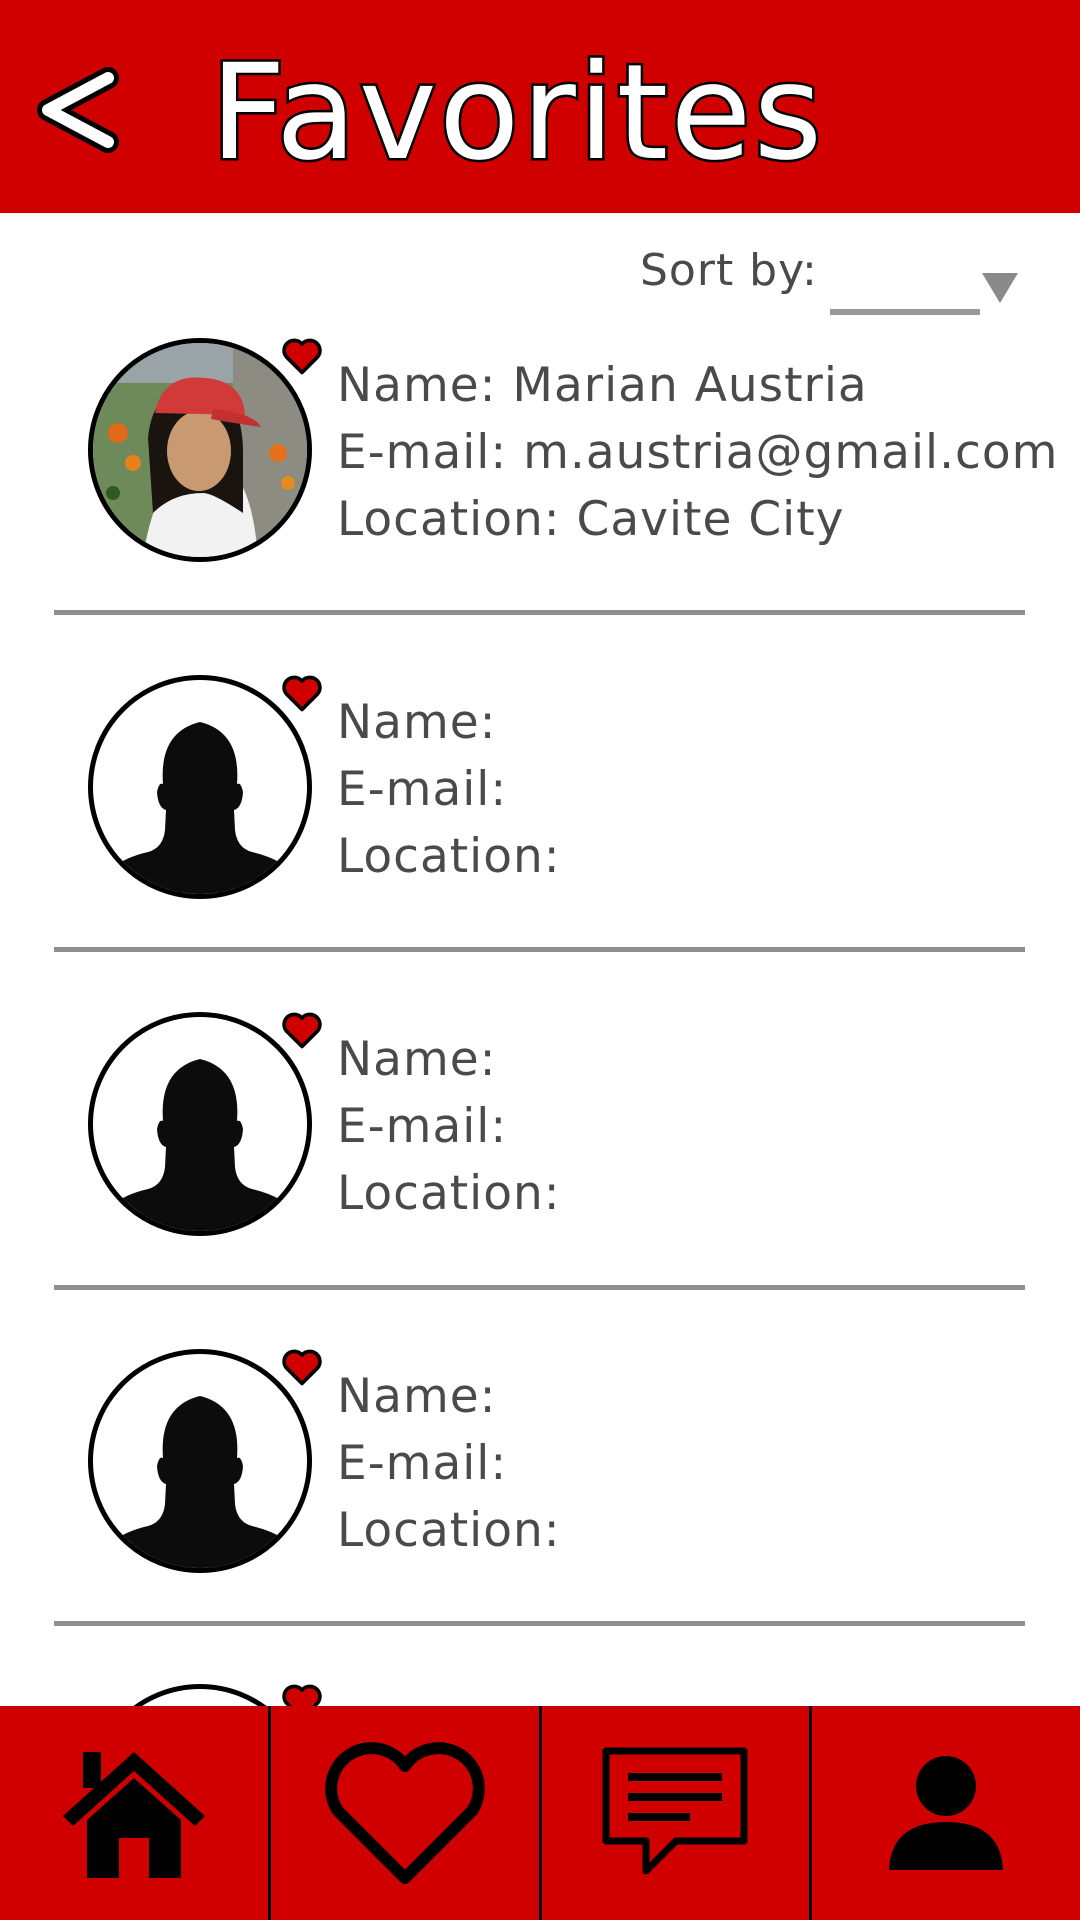 The height and width of the screenshot is (1920, 1080). I want to click on chevron-left-icon, so click(80, 110).